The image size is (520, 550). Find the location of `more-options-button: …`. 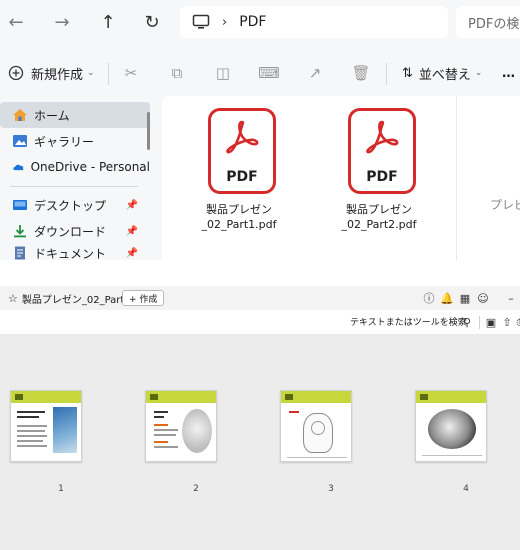

more-options-button: … is located at coordinates (508, 73).